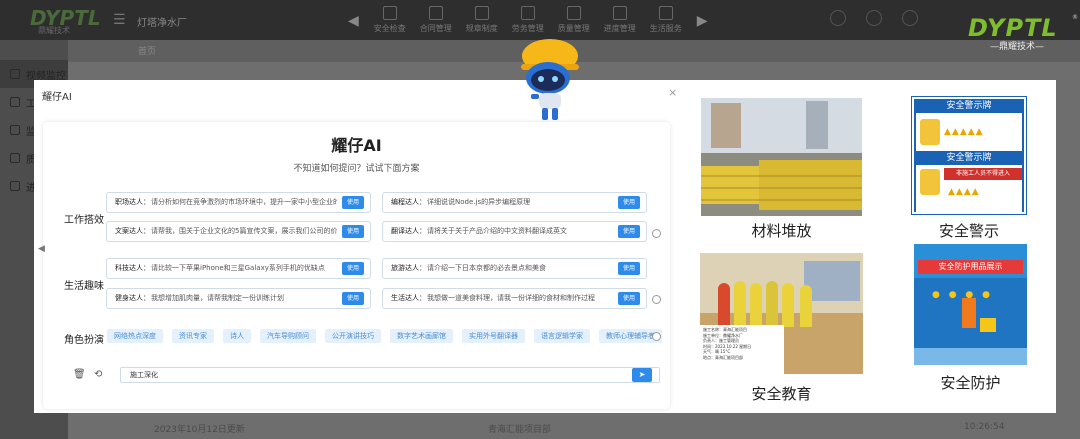 The image size is (1080, 439). I want to click on nav-item: 质量管理, so click(574, 20).